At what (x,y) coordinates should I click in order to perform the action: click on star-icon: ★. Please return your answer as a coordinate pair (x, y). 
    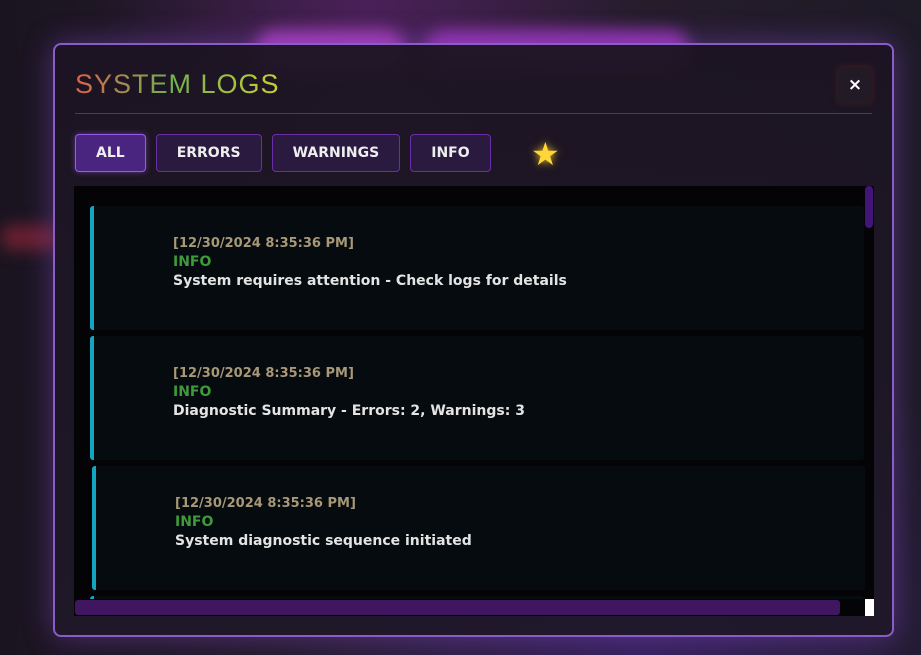
    Looking at the image, I should click on (545, 154).